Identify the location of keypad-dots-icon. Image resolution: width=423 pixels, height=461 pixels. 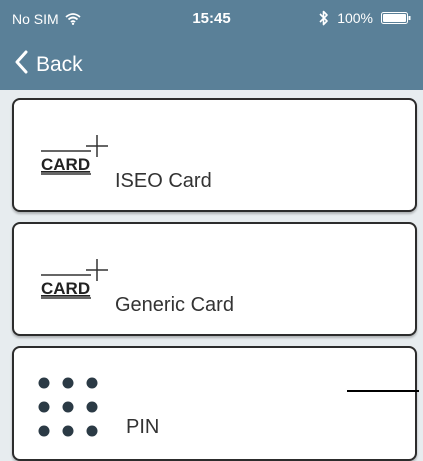
(72, 409).